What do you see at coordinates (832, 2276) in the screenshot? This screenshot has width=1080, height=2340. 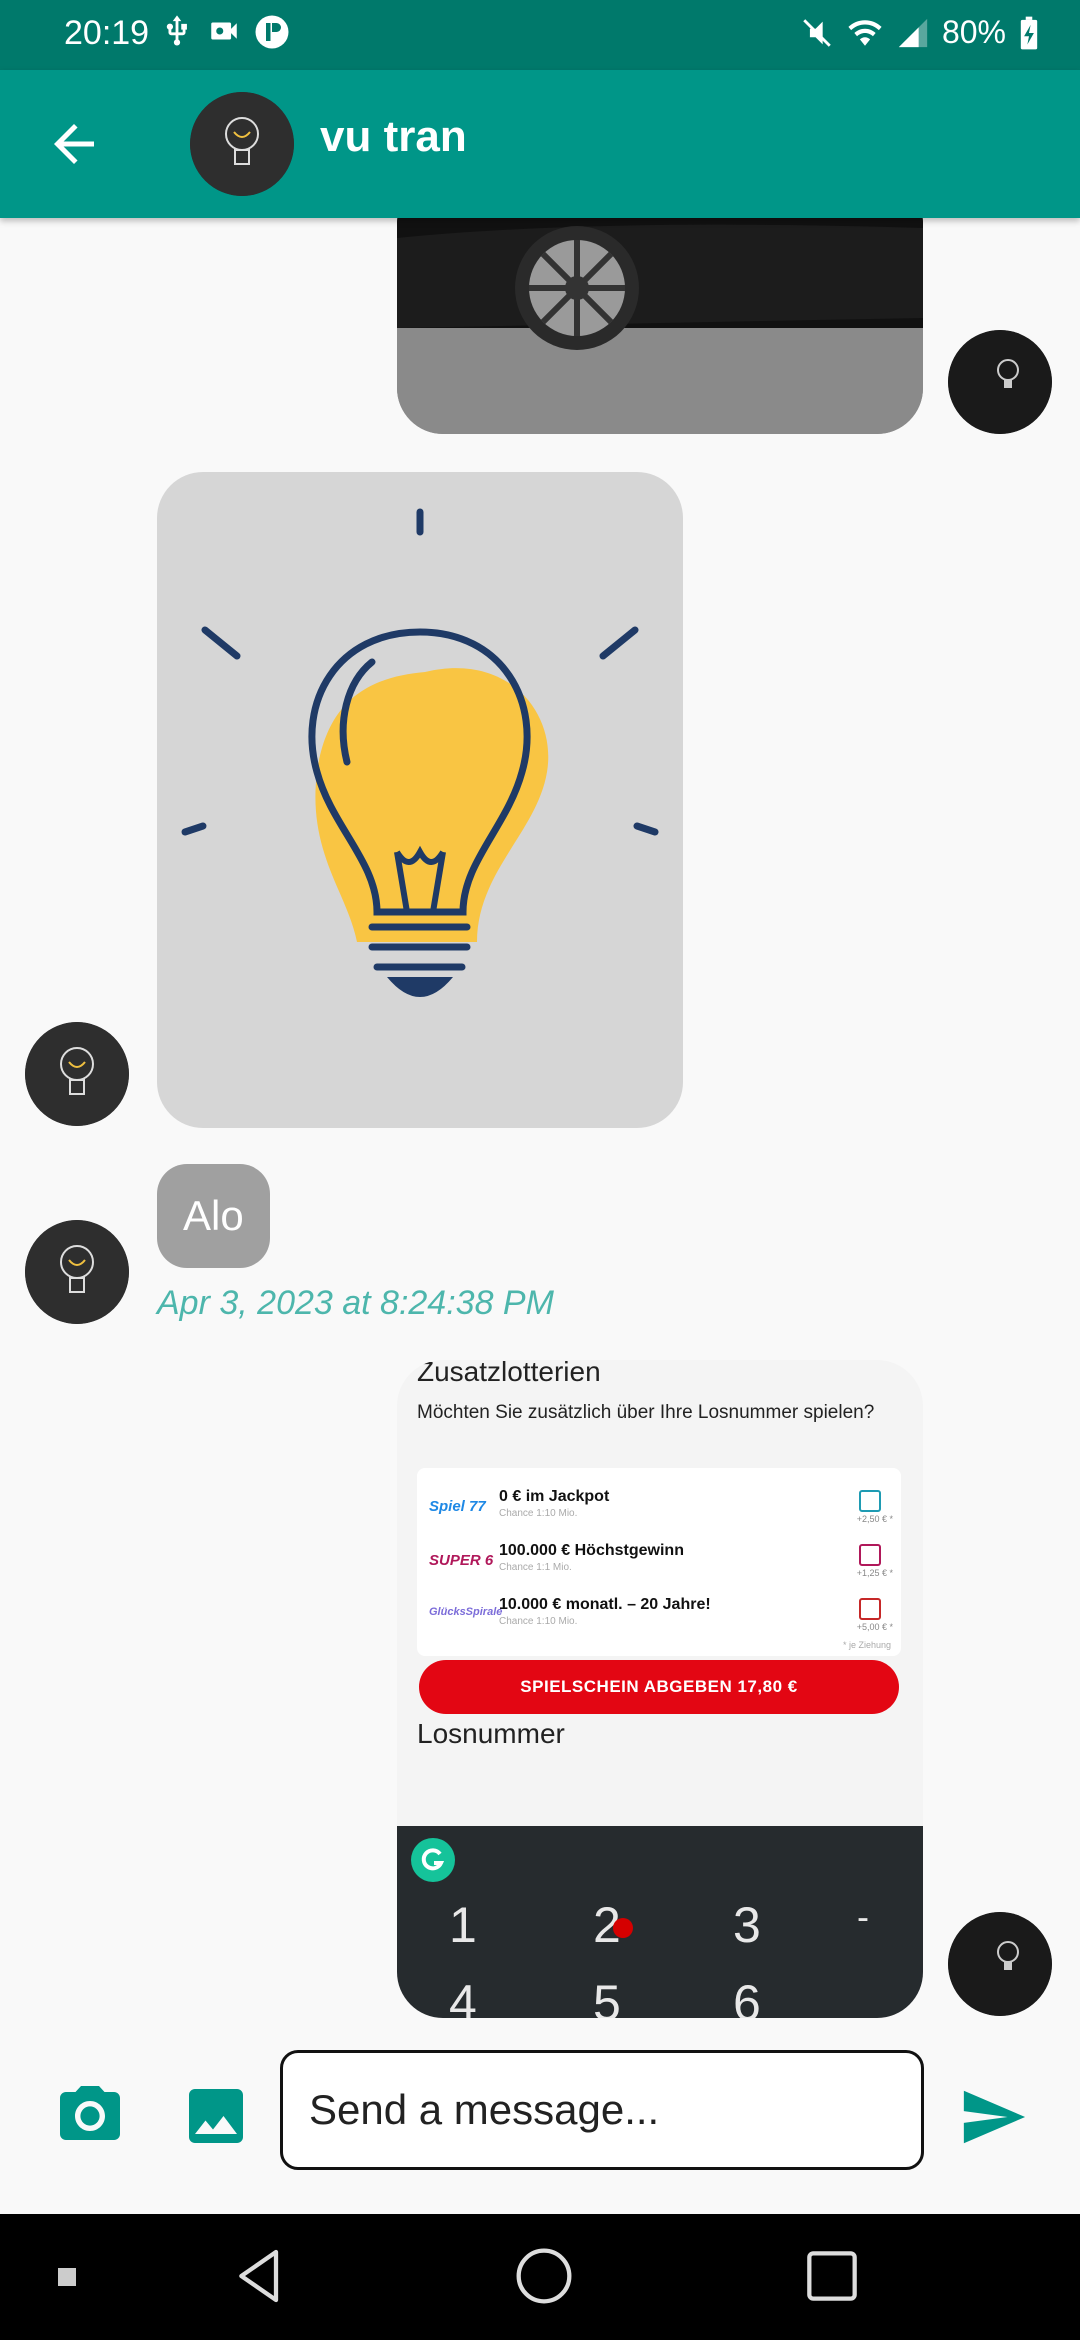 I see `nav-recents-icon` at bounding box center [832, 2276].